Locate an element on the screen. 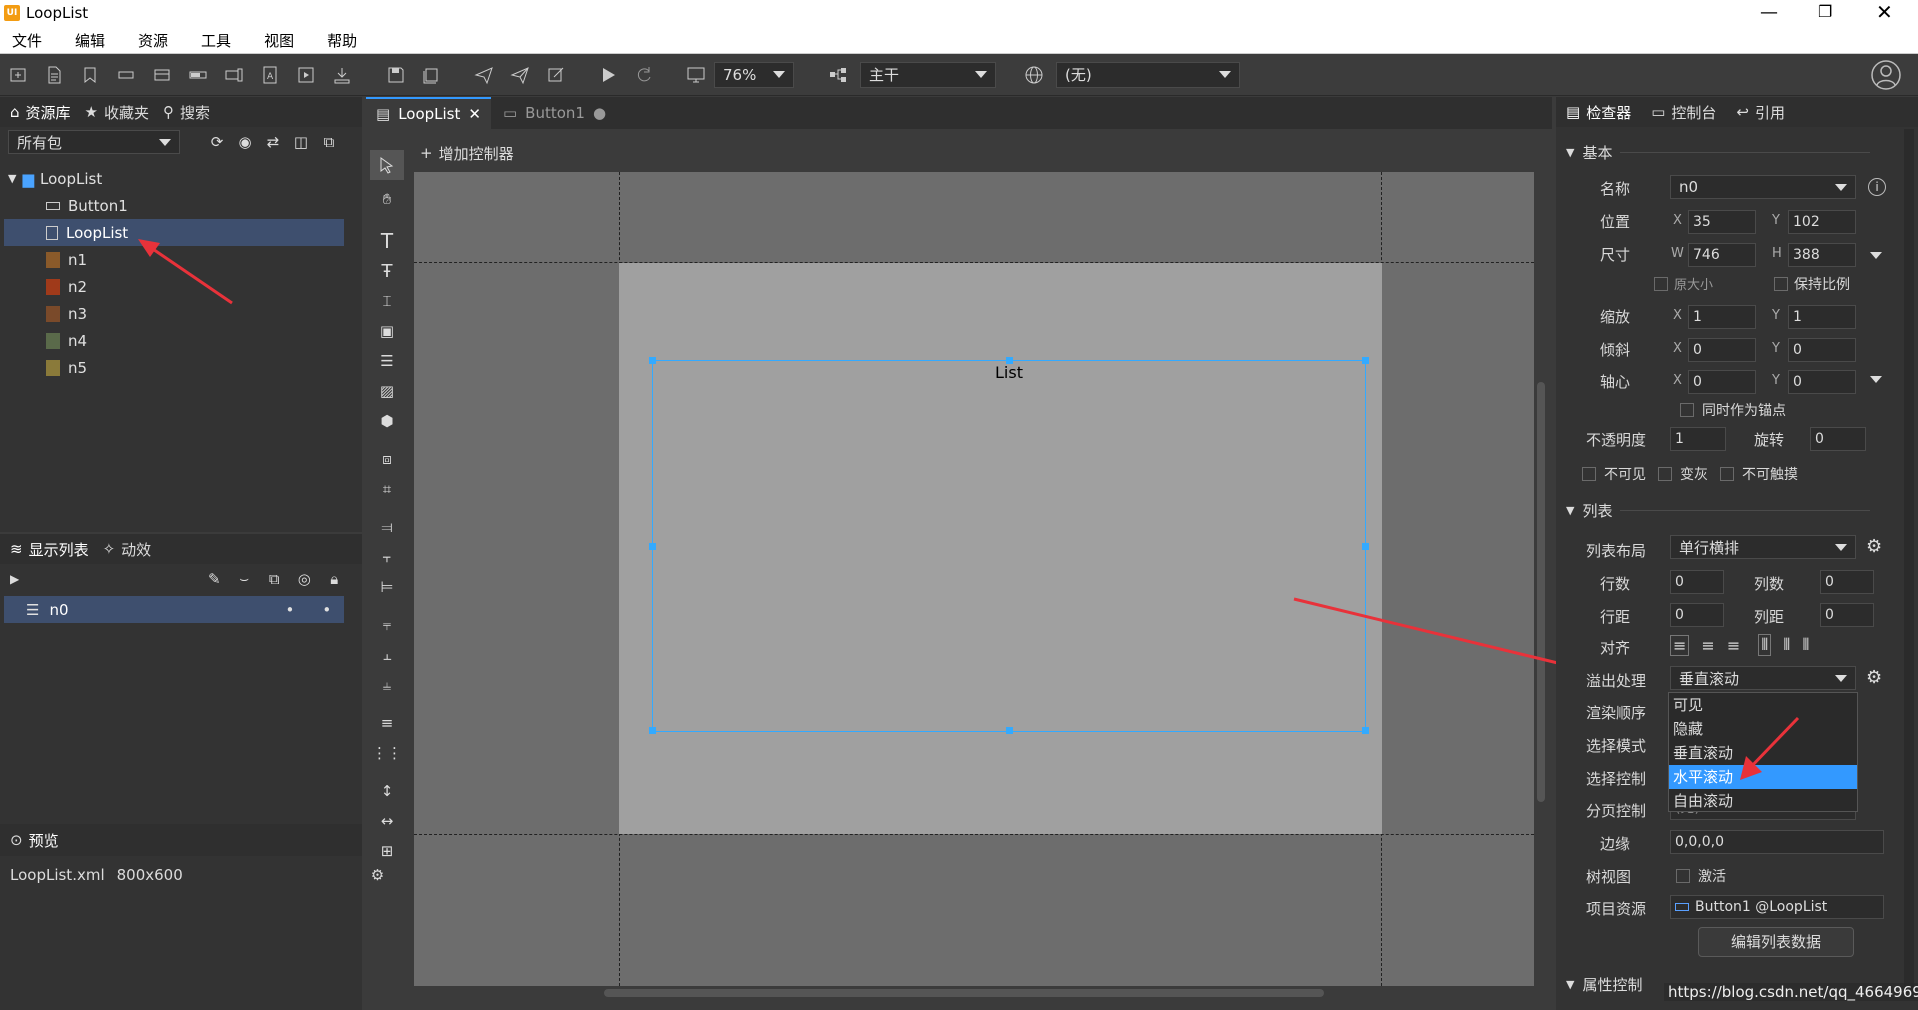  align-center-icon: ≡ is located at coordinates (1707, 645).